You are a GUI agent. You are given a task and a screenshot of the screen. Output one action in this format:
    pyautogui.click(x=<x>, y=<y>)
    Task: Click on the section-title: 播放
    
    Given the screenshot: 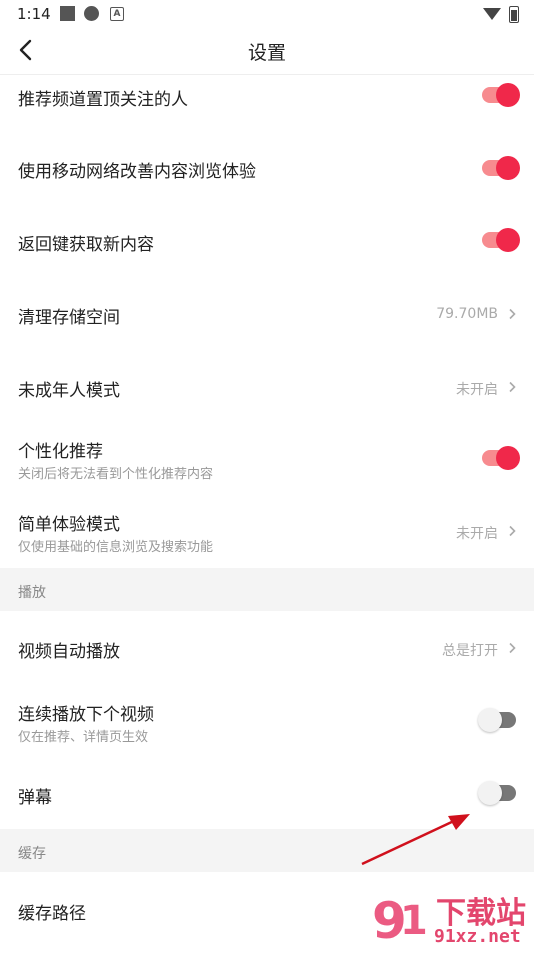 What is the action you would take?
    pyautogui.click(x=32, y=593)
    